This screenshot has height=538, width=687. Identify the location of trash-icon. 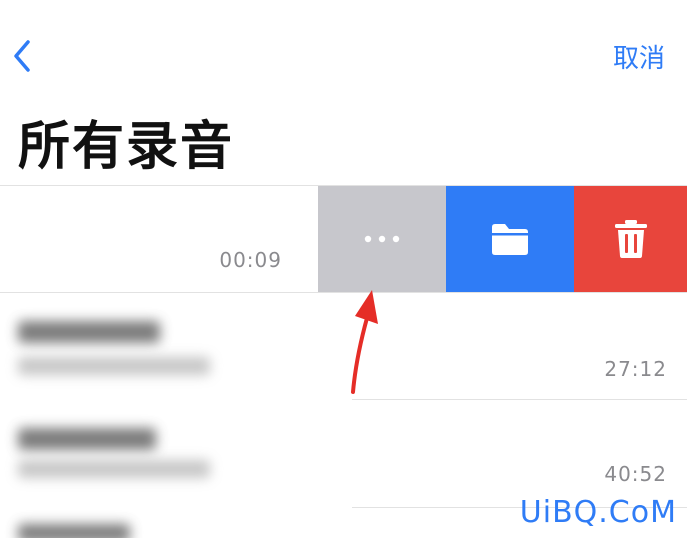
(630, 239).